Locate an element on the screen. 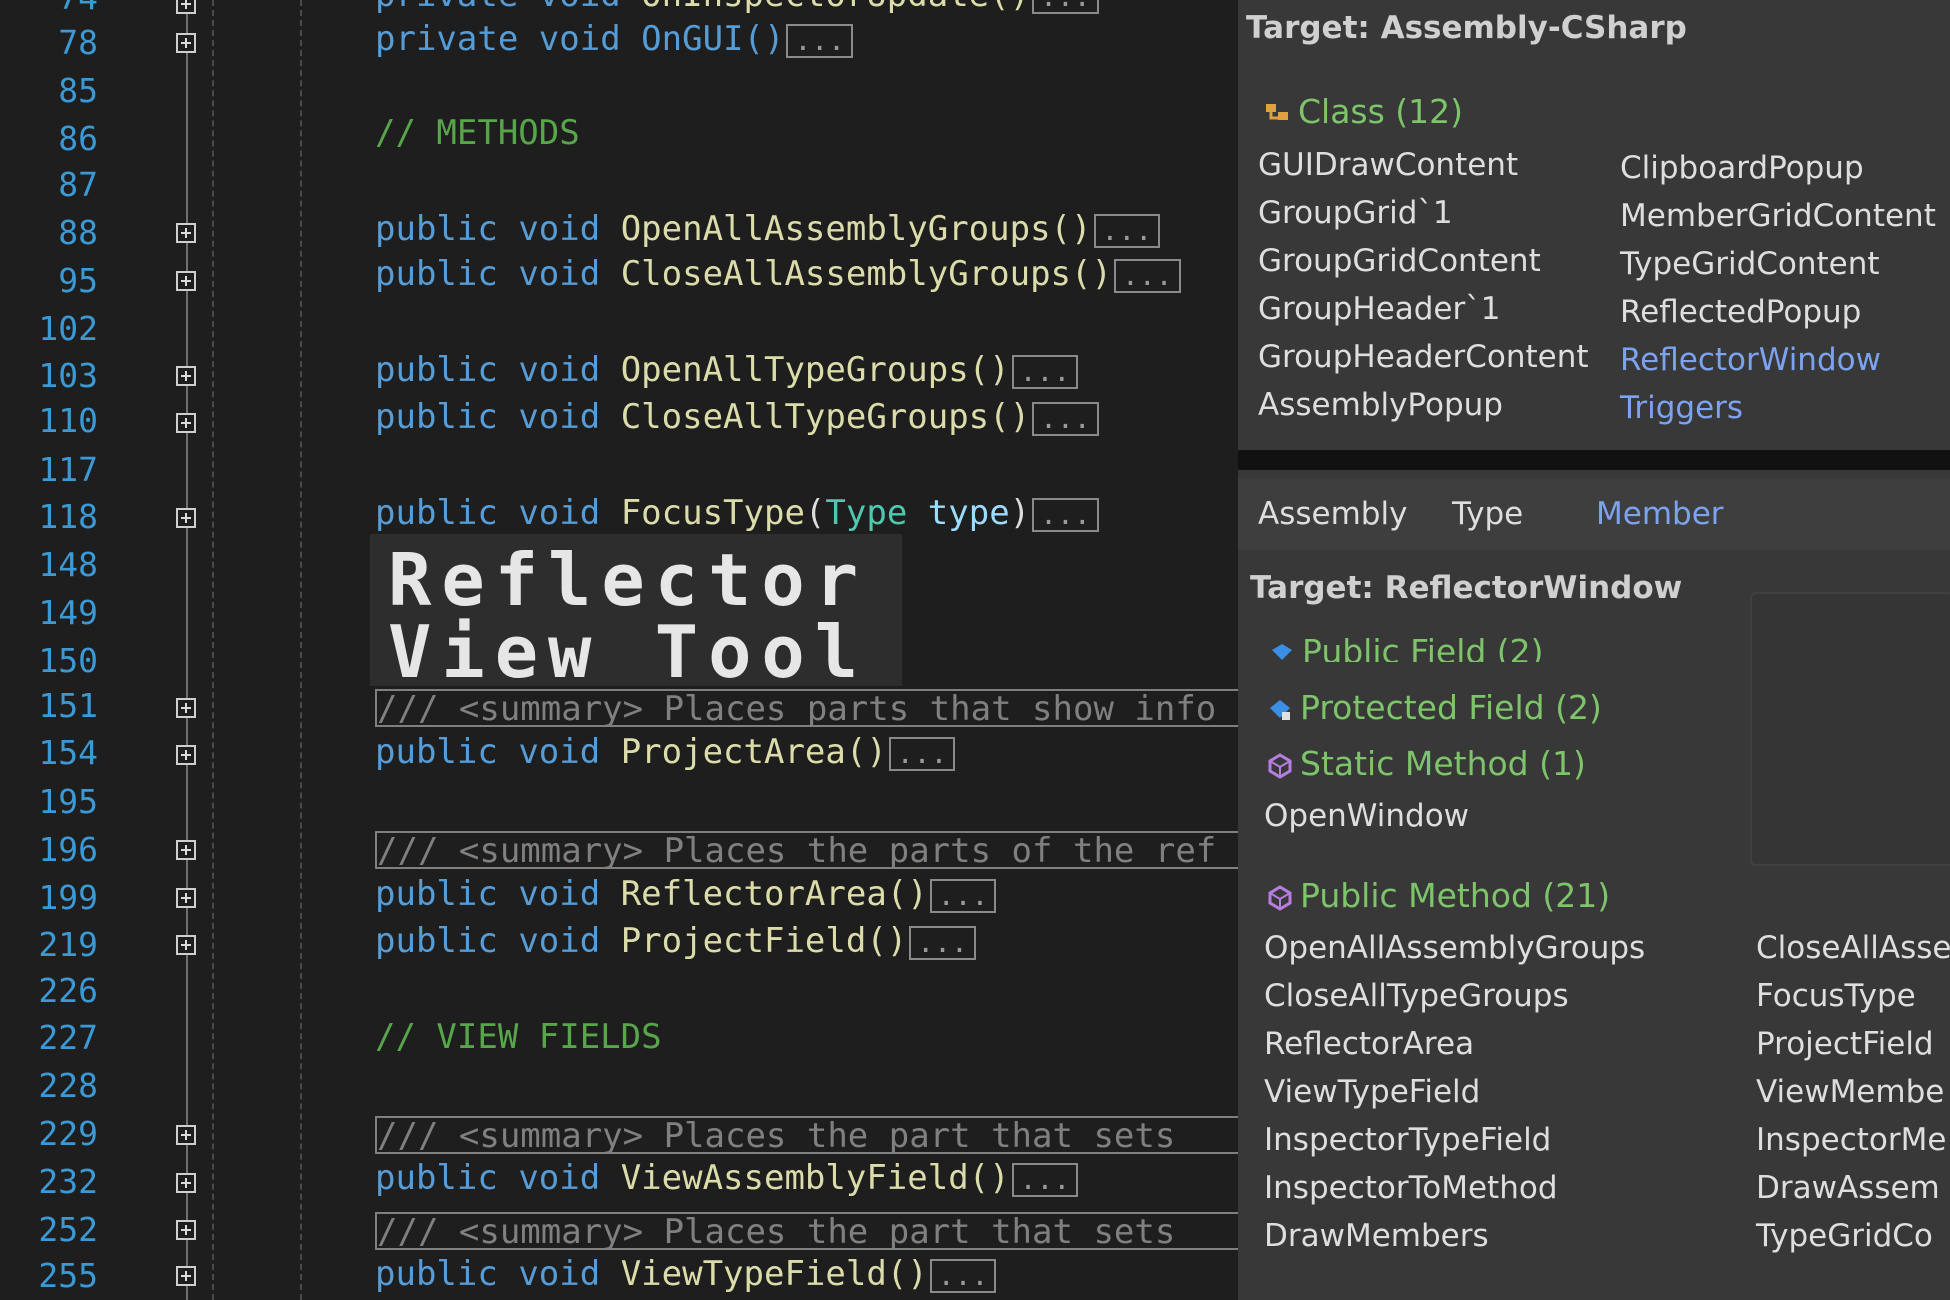 This screenshot has height=1300, width=1950. member-item: ViewMembe is located at coordinates (1850, 1092).